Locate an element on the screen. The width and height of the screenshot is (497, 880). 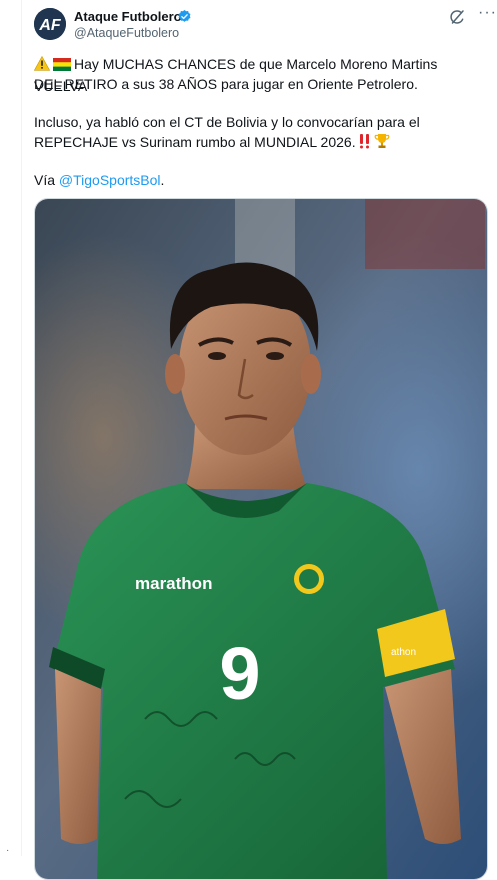
more-icon: ··· is located at coordinates (487, 13).